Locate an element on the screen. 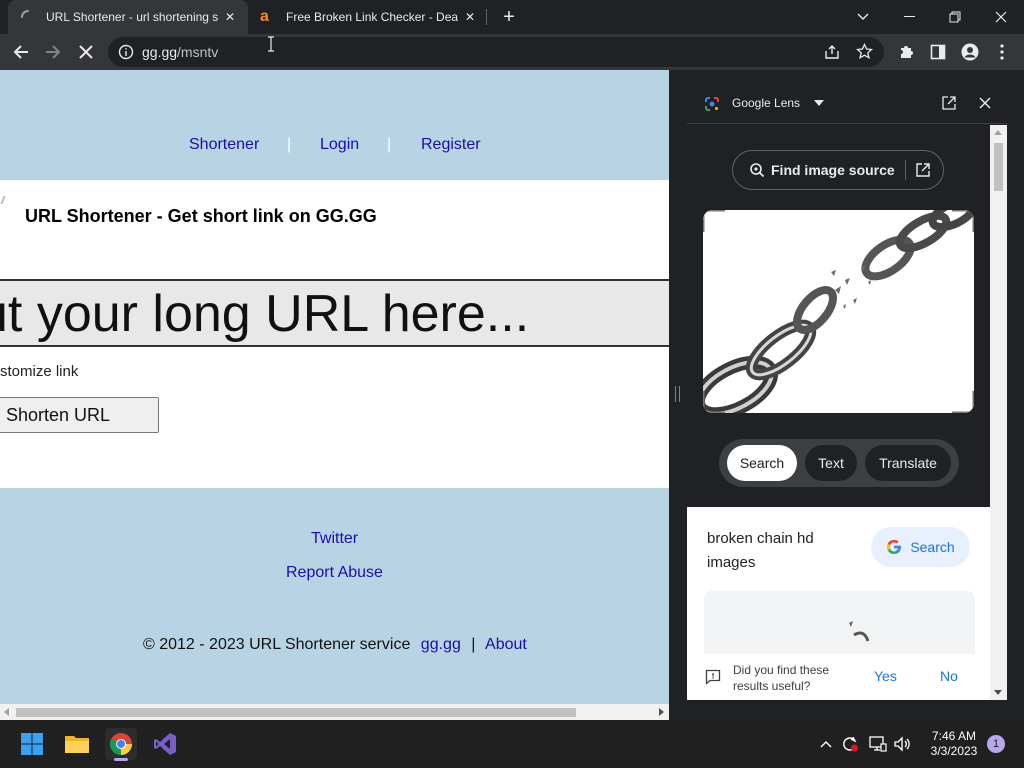 The image size is (1024, 768). find-image-source-label: Find image source is located at coordinates (833, 170).